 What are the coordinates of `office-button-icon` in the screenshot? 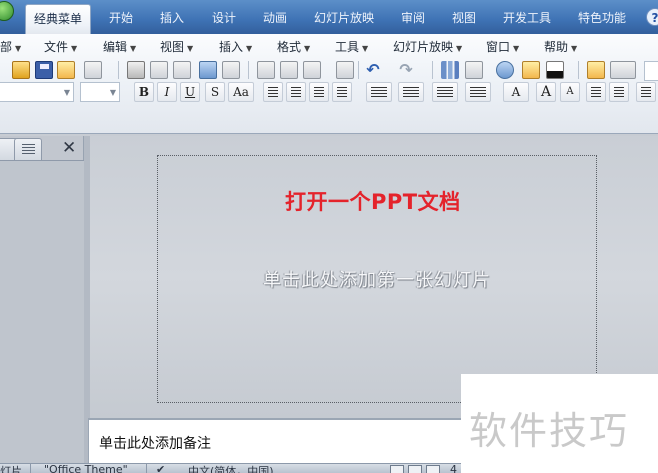 It's located at (7, 11).